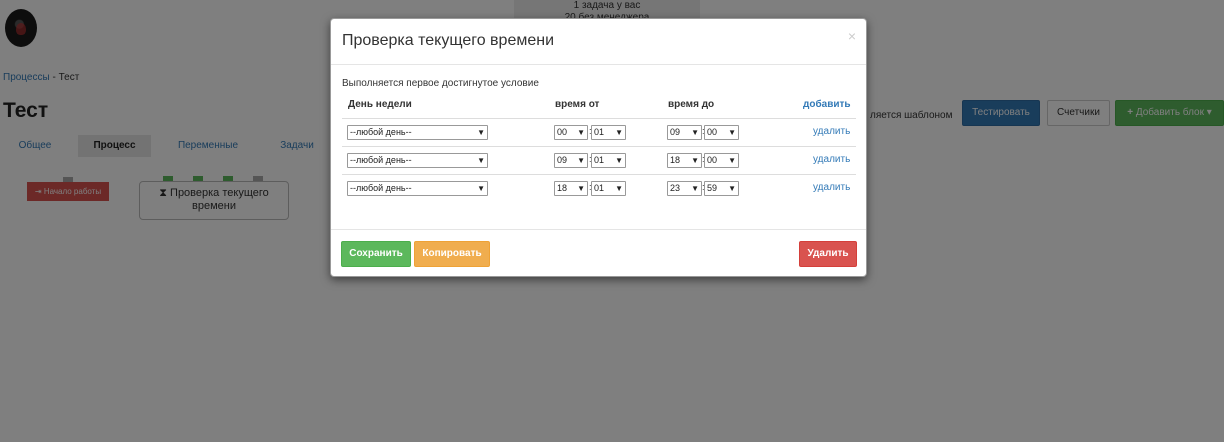 The height and width of the screenshot is (442, 1224). I want to click on from-hour-select: 00 ▼, so click(571, 132).